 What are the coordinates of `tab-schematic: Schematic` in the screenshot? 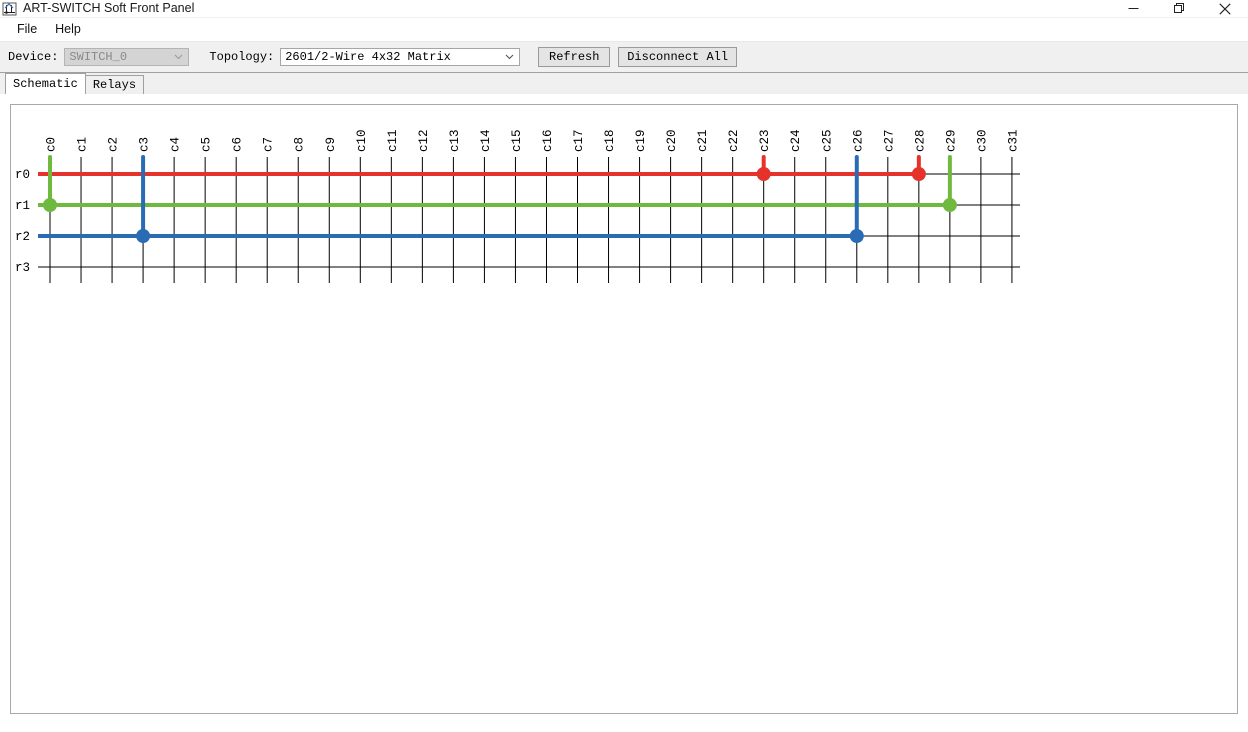 It's located at (45, 83).